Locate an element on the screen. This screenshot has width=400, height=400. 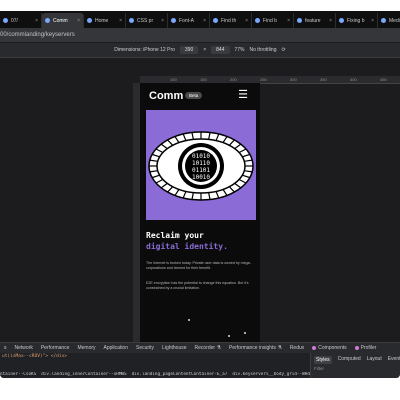
devtools-panel-tab: Performance insights ⚗ is located at coordinates (255, 348).